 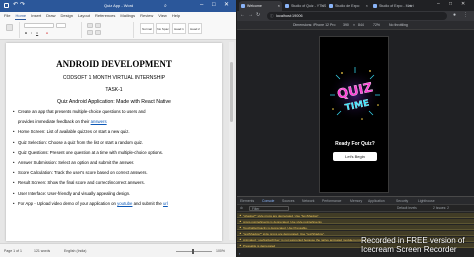 I want to click on zoom-slider, so click(x=194, y=251).